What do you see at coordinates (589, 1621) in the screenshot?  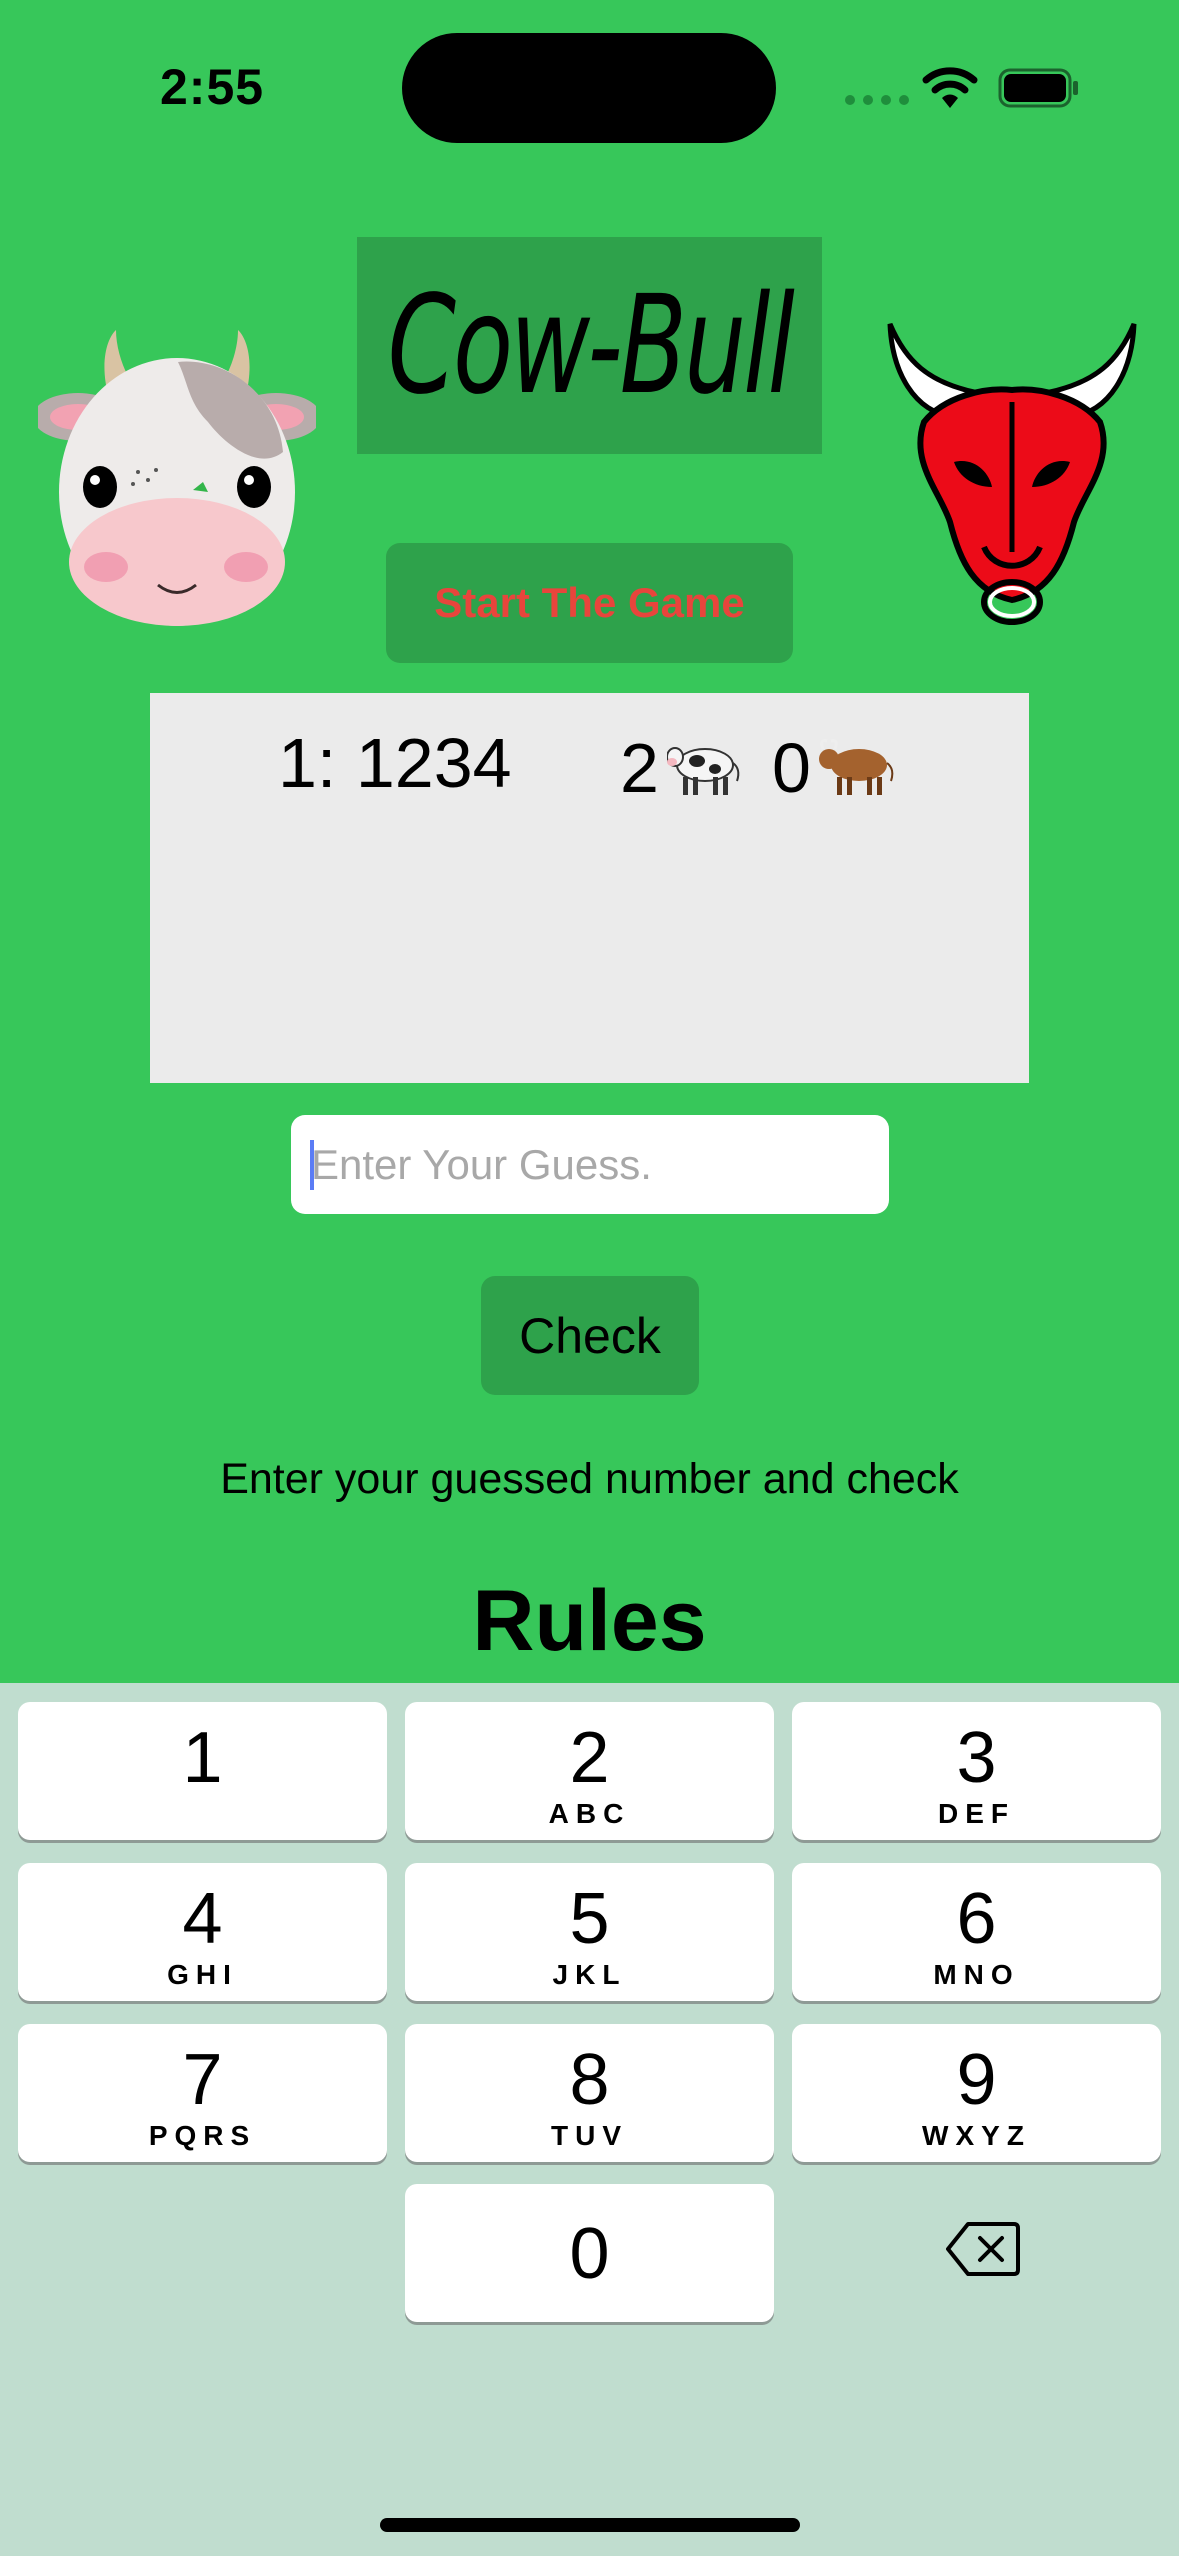 I see `rules-heading: Rules` at bounding box center [589, 1621].